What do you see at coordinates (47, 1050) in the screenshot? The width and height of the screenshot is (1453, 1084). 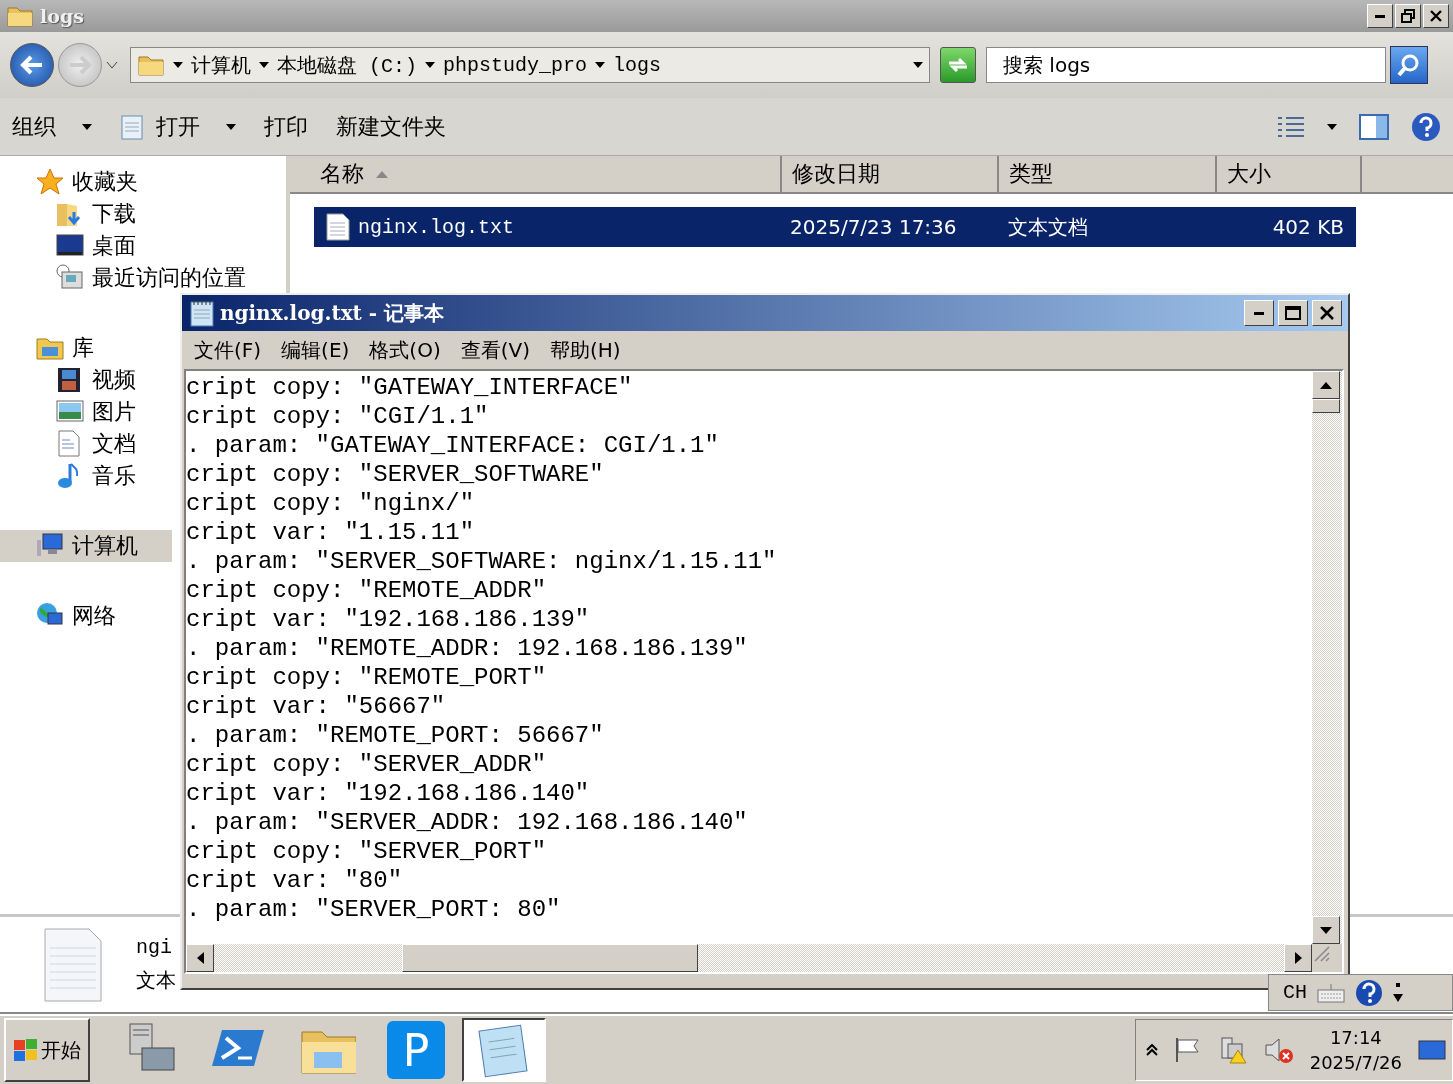 I see `start-button: 开始` at bounding box center [47, 1050].